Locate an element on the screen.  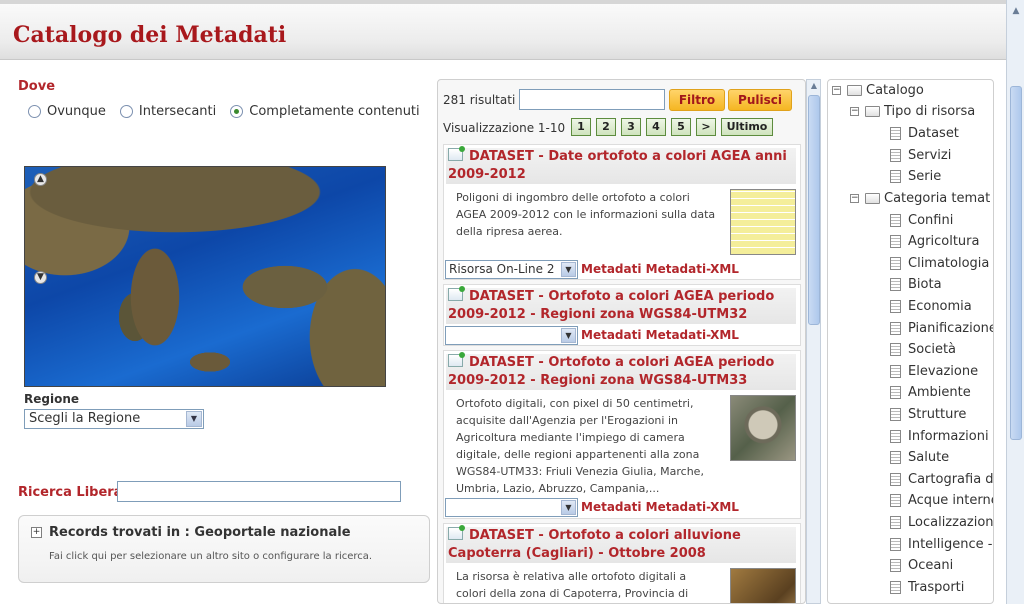
tree-item: Confini is located at coordinates (921, 220).